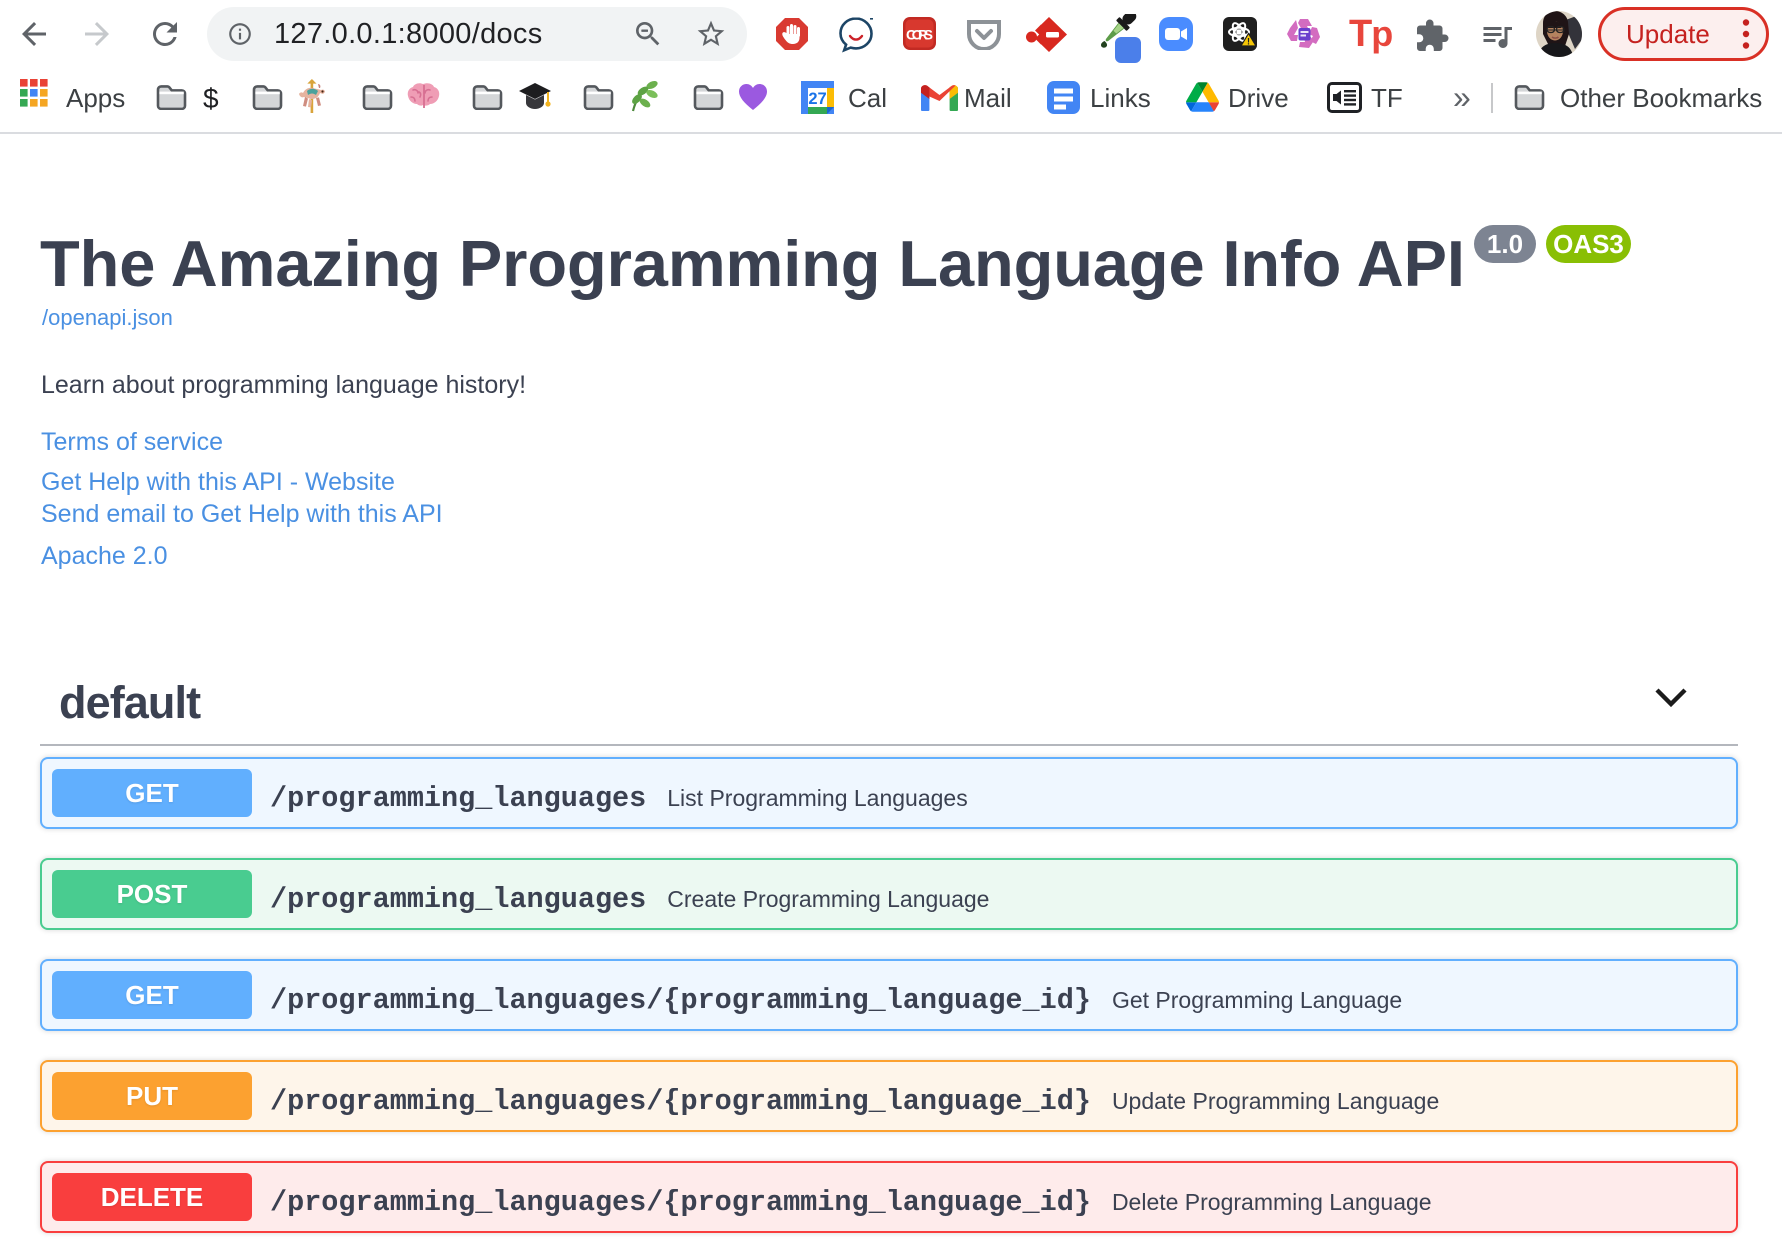 The image size is (1782, 1246). Describe the element at coordinates (919, 35) in the screenshot. I see `svg-text: CORS` at that location.